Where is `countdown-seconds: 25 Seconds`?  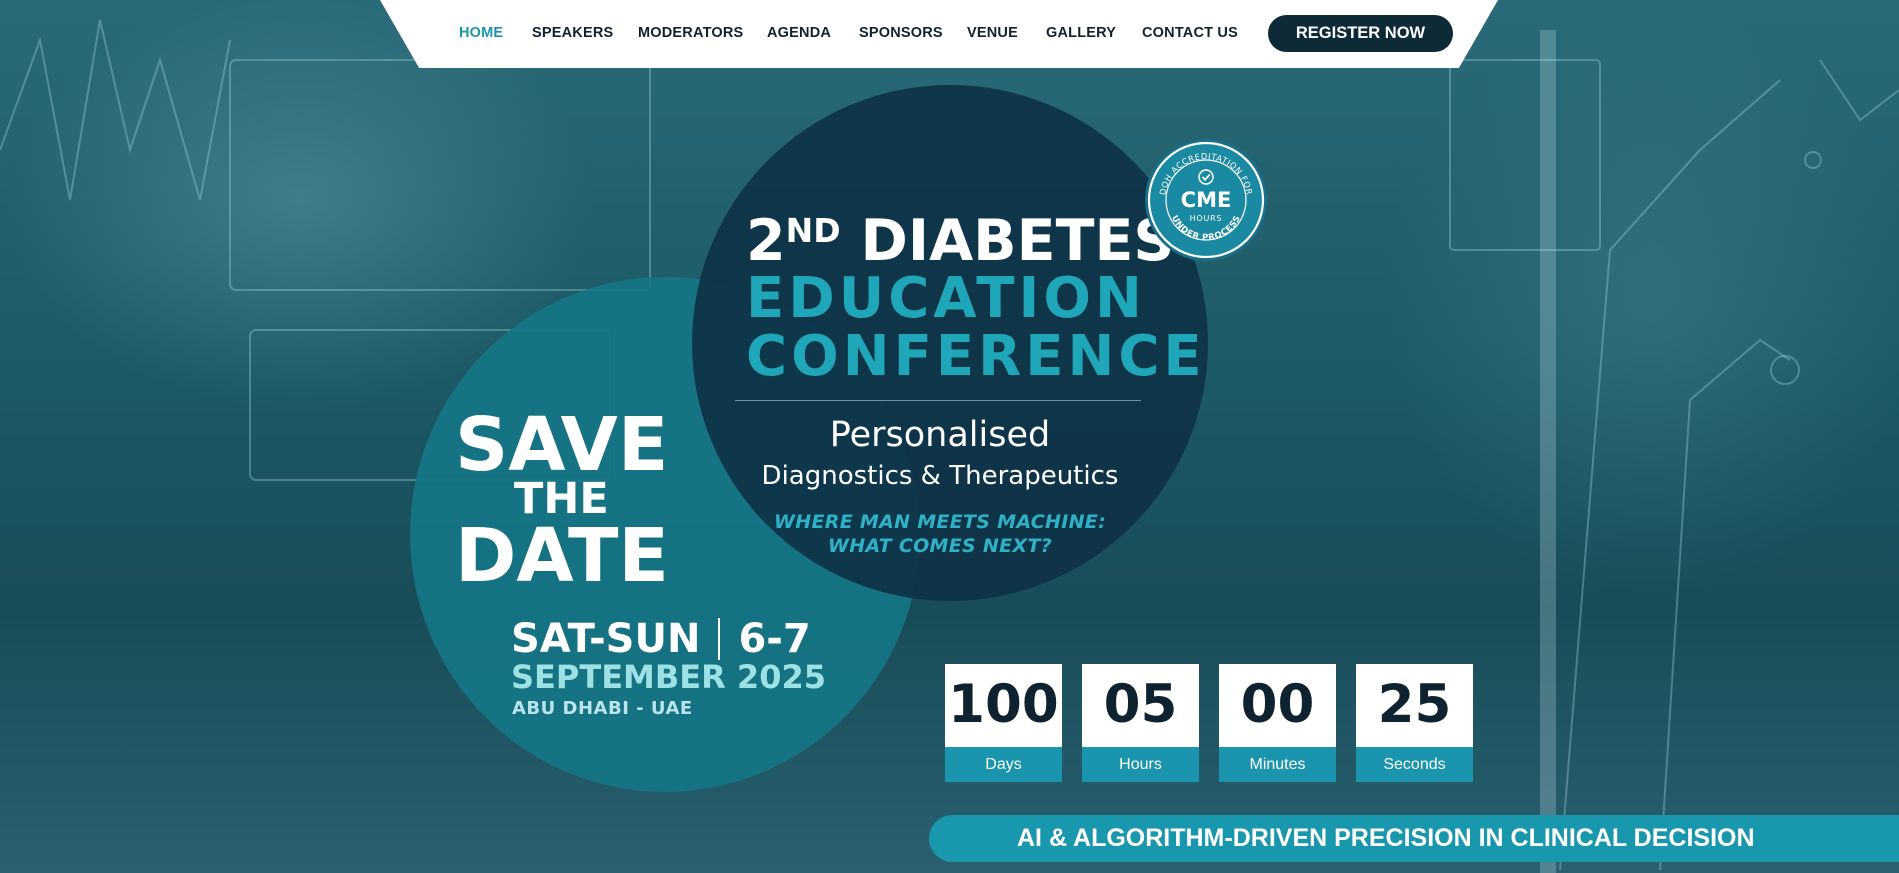 countdown-seconds: 25 Seconds is located at coordinates (1414, 723).